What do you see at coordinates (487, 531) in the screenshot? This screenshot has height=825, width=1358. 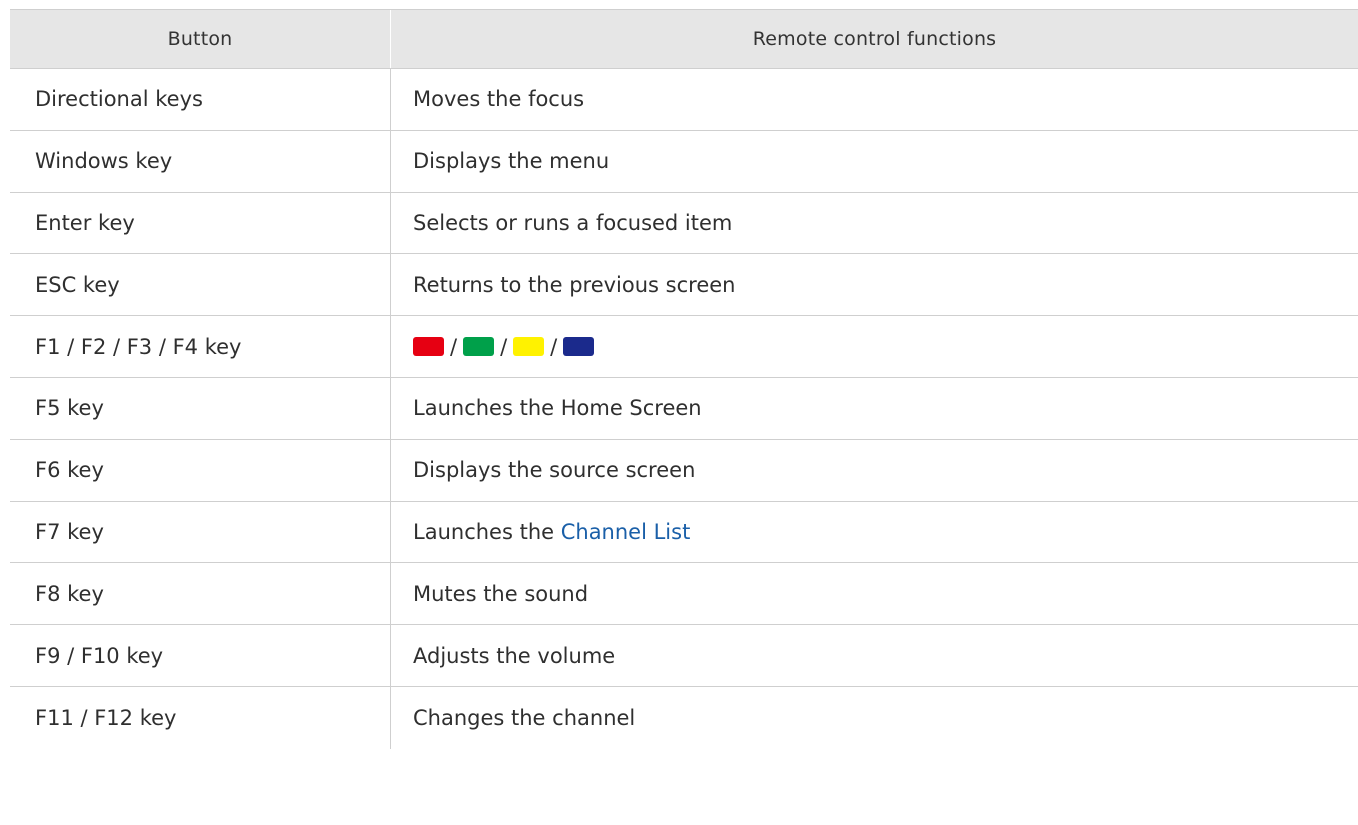 I see `function-text: Launches the` at bounding box center [487, 531].